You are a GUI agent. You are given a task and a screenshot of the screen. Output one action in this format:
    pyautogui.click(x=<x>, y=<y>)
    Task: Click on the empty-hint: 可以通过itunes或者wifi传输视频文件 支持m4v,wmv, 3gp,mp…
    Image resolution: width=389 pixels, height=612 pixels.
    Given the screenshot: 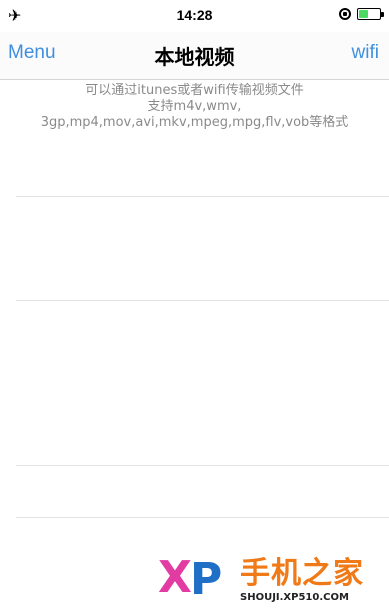 What is the action you would take?
    pyautogui.click(x=194, y=107)
    